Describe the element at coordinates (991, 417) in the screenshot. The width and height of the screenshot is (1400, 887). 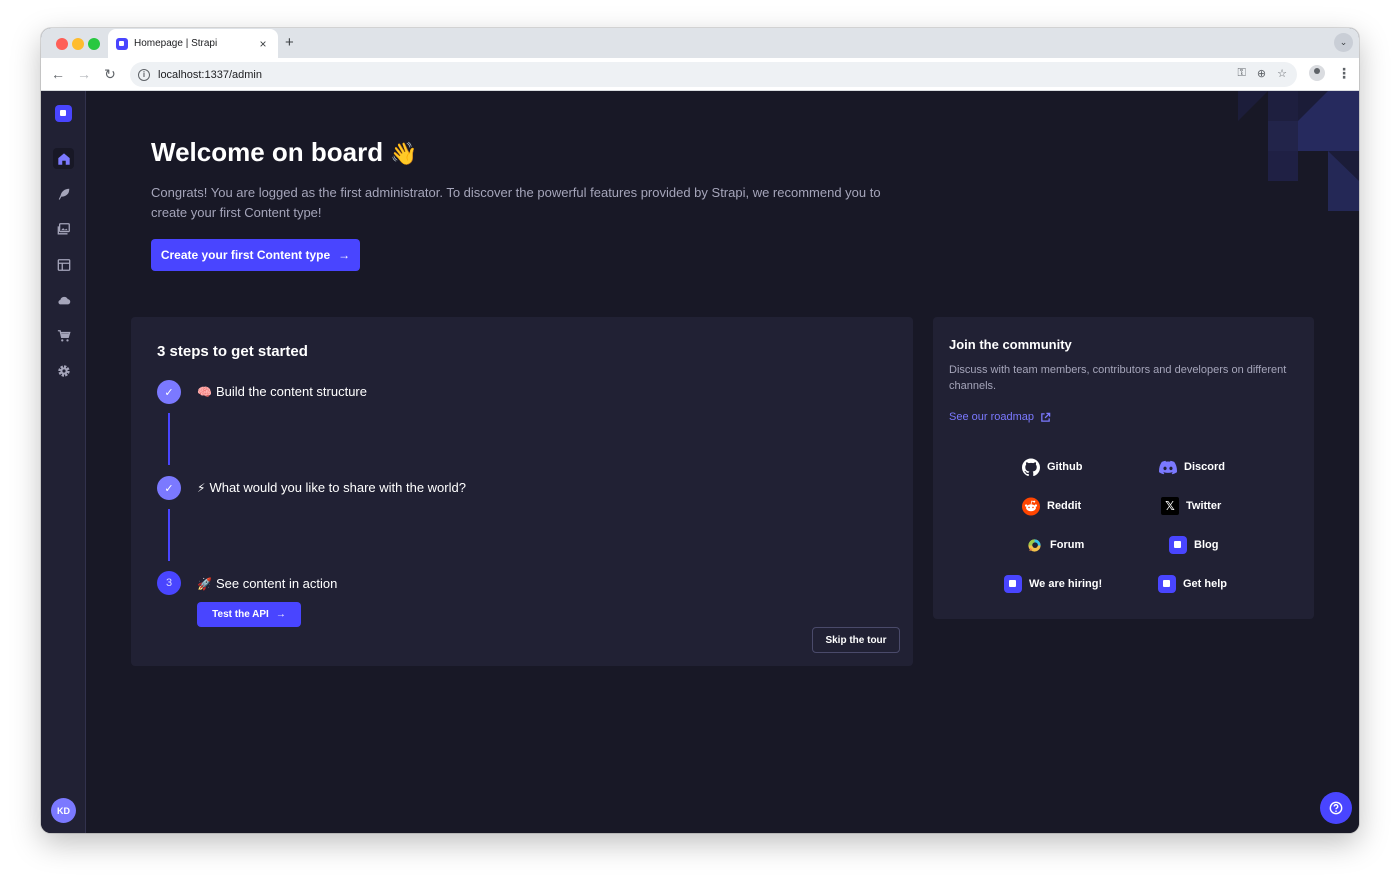
I see `roadmap-label: See our roadmap` at that location.